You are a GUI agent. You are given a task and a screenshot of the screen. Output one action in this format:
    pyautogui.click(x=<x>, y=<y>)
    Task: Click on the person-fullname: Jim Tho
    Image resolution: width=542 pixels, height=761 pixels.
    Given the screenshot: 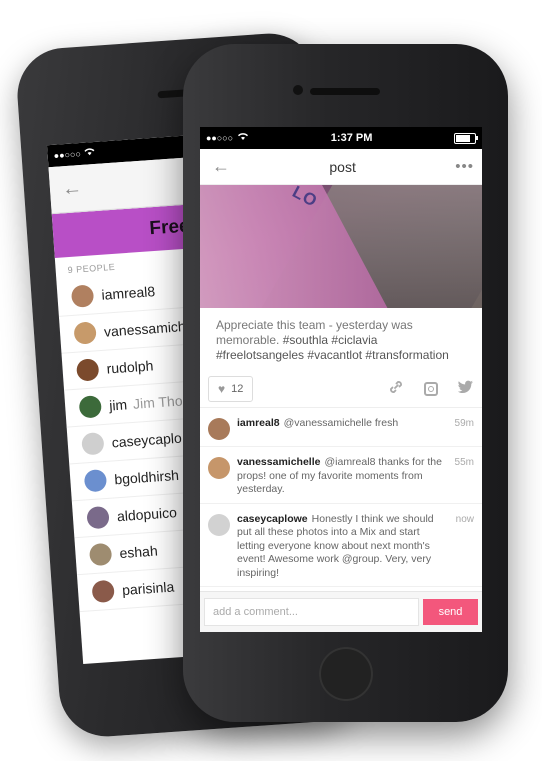 What is the action you would take?
    pyautogui.click(x=158, y=402)
    